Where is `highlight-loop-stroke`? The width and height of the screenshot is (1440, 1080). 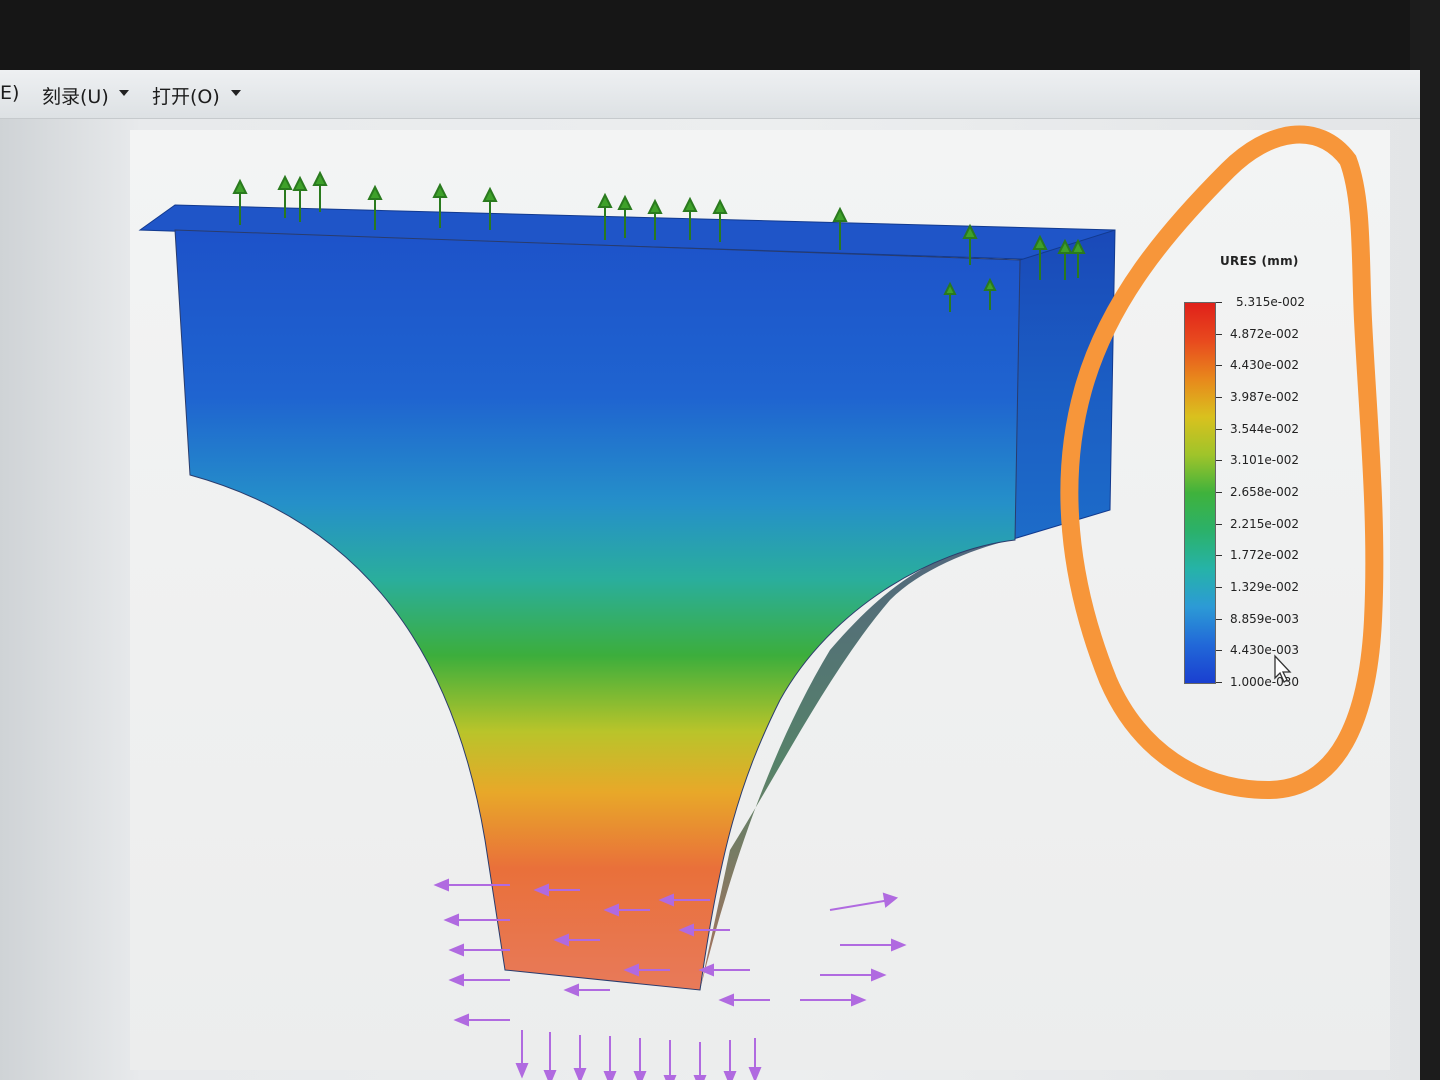 highlight-loop-stroke is located at coordinates (1222, 462).